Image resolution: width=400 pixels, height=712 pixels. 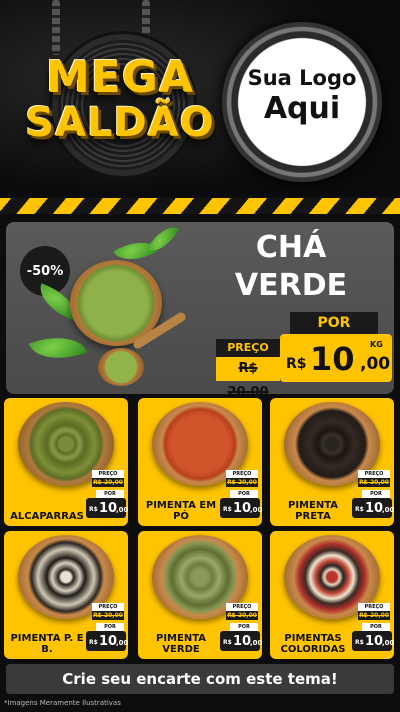 I want to click on product-title-line1: CHÁ, so click(x=291, y=247).